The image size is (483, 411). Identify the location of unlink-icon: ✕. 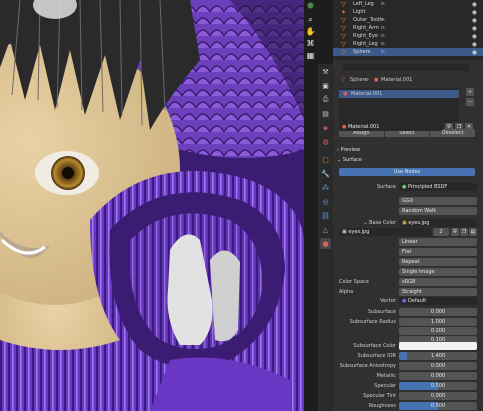
(469, 127).